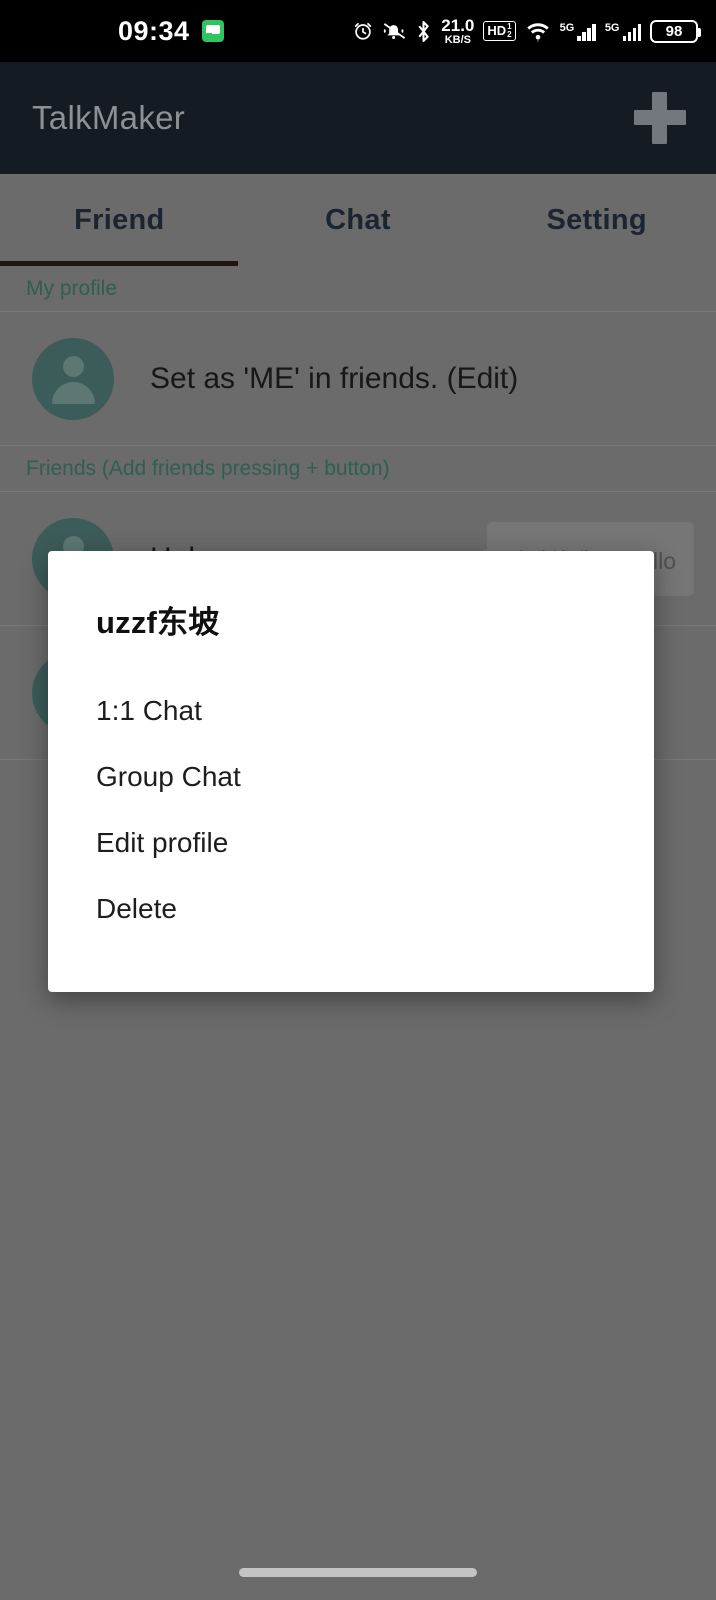 Image resolution: width=716 pixels, height=1600 pixels. I want to click on network-speed-indicator: 21.0 KB/S, so click(457, 31).